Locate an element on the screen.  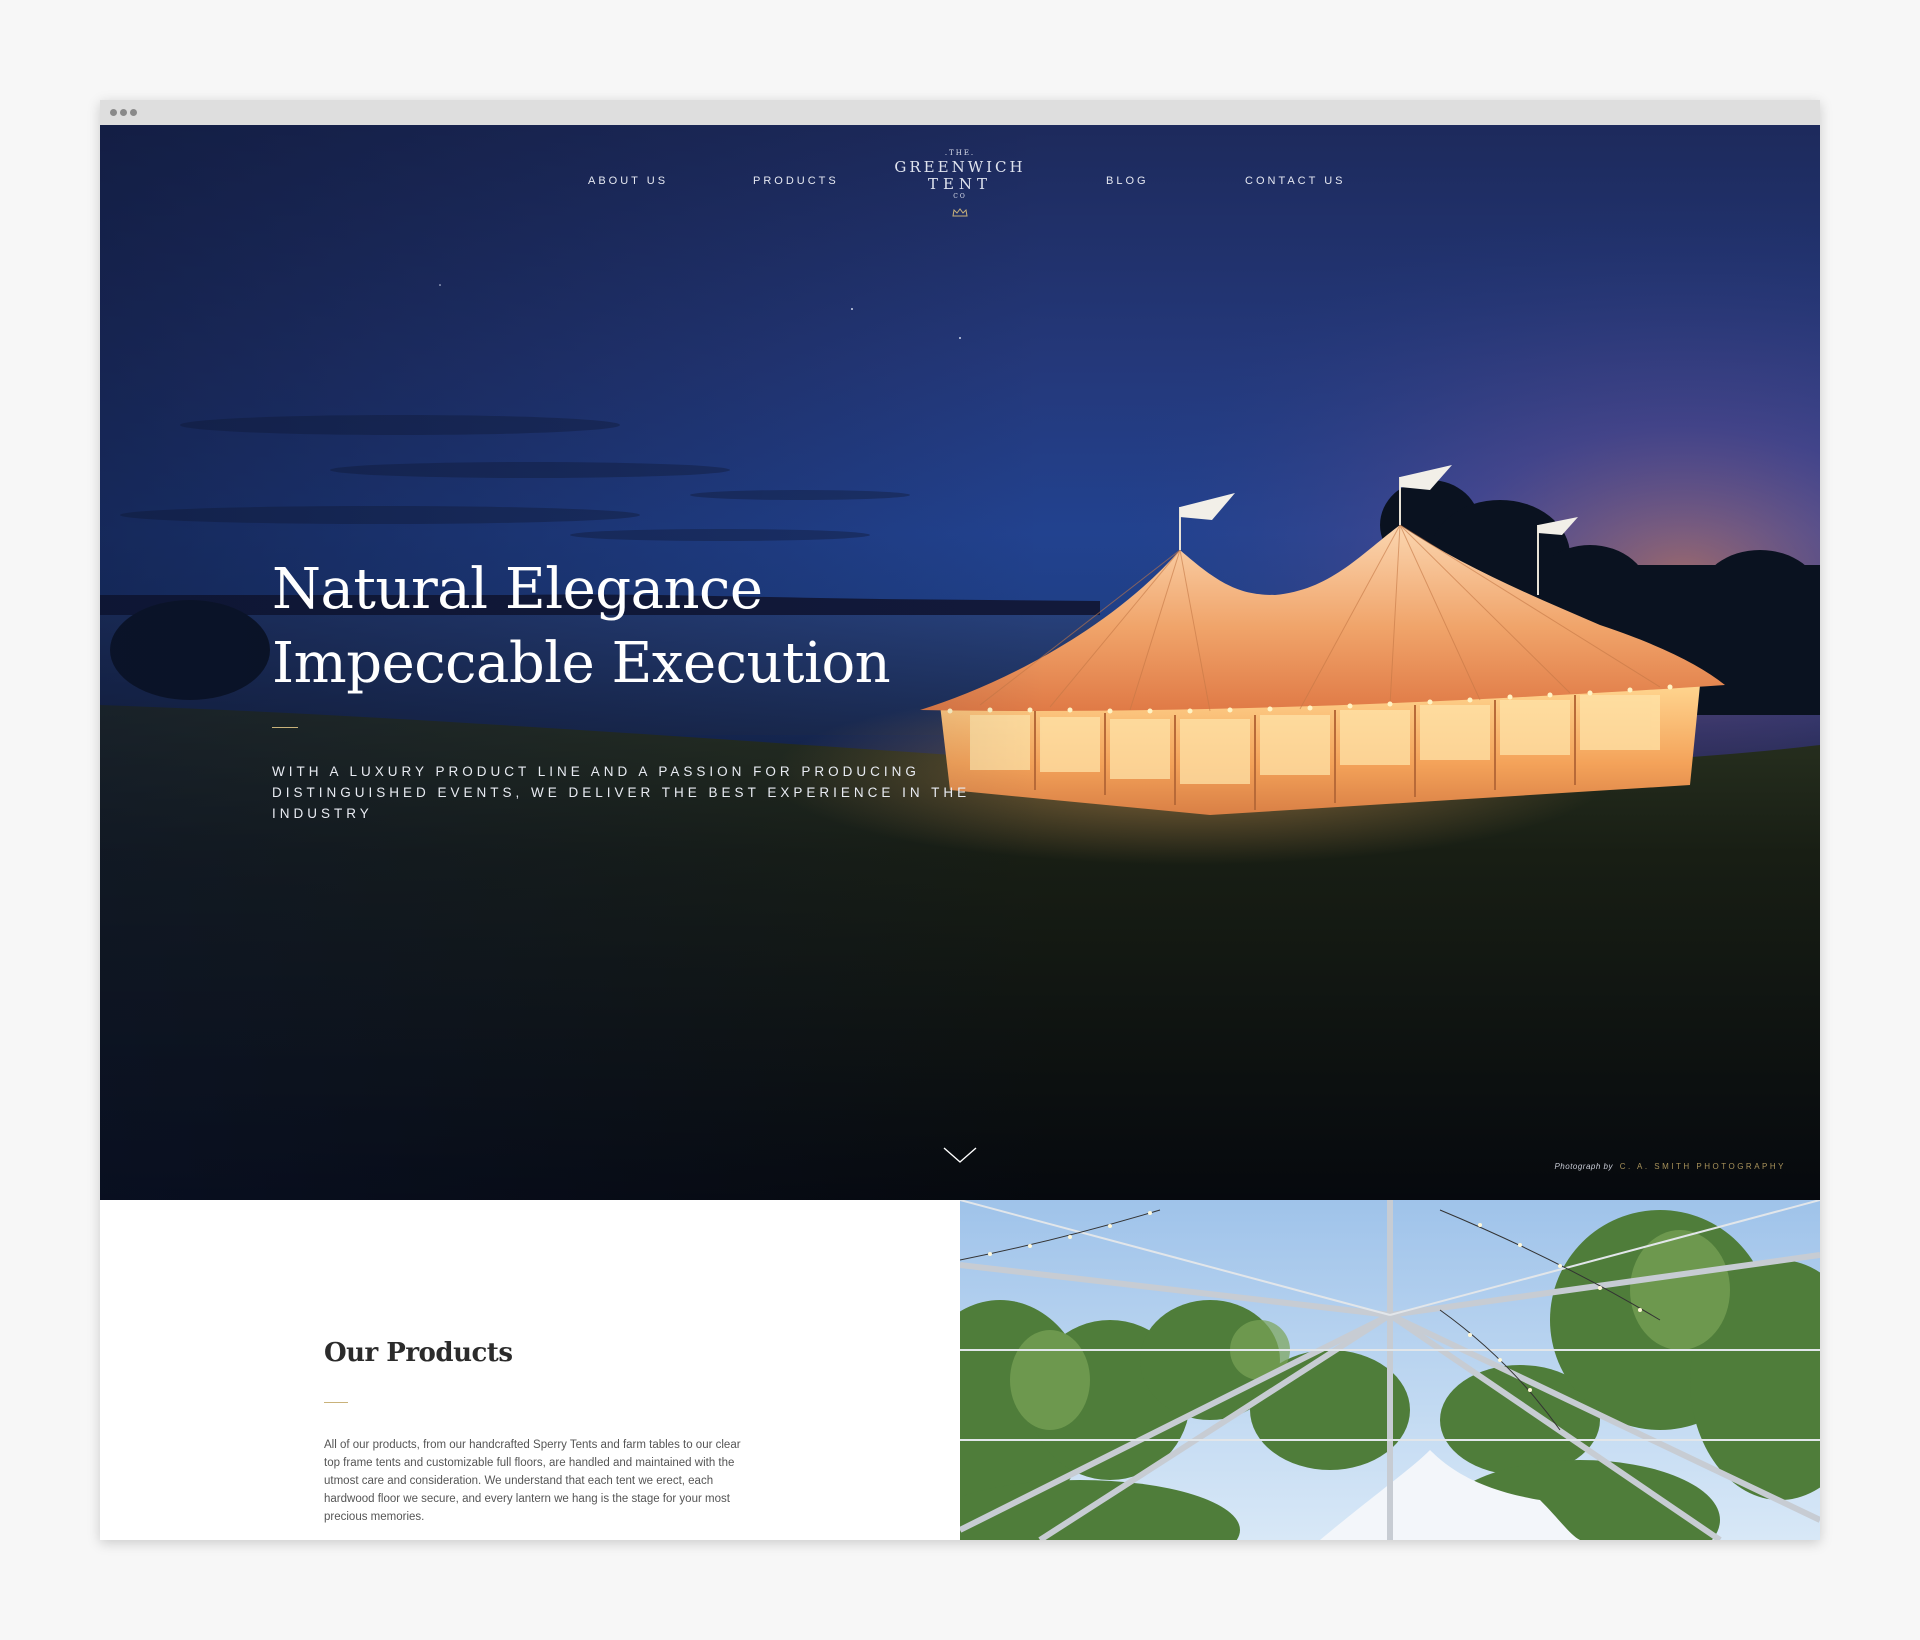
credit-prefix: Photograph by is located at coordinates (1583, 1166).